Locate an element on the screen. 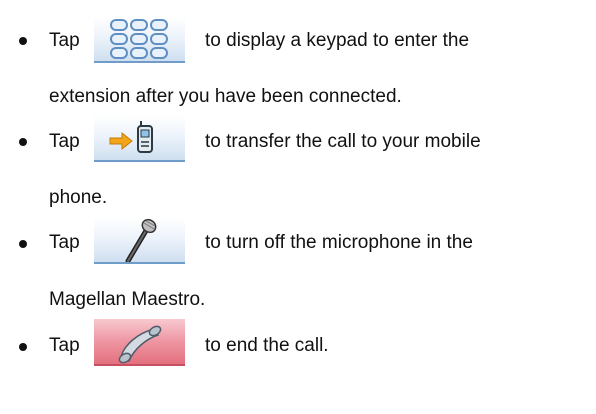 This screenshot has width=596, height=414. end-call-button is located at coordinates (139, 342).